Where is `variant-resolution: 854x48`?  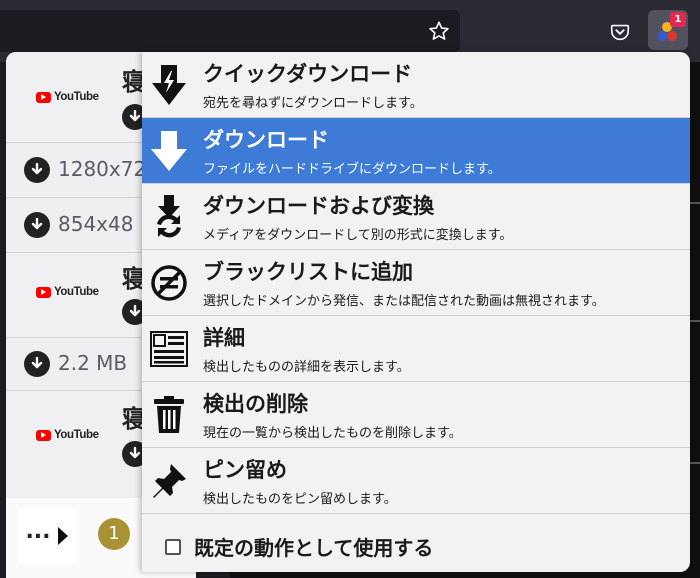
variant-resolution: 854x48 is located at coordinates (96, 224).